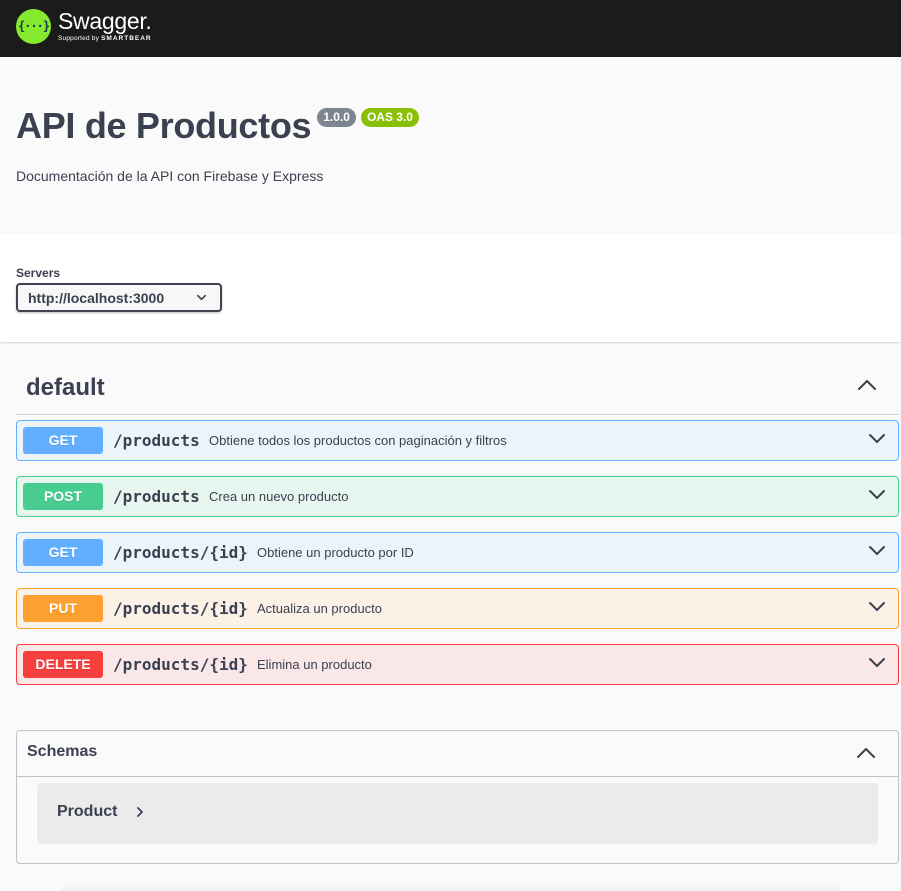 This screenshot has height=891, width=901. Describe the element at coordinates (335, 552) in the screenshot. I see `operation-summary: Obtiene un producto por ID` at that location.